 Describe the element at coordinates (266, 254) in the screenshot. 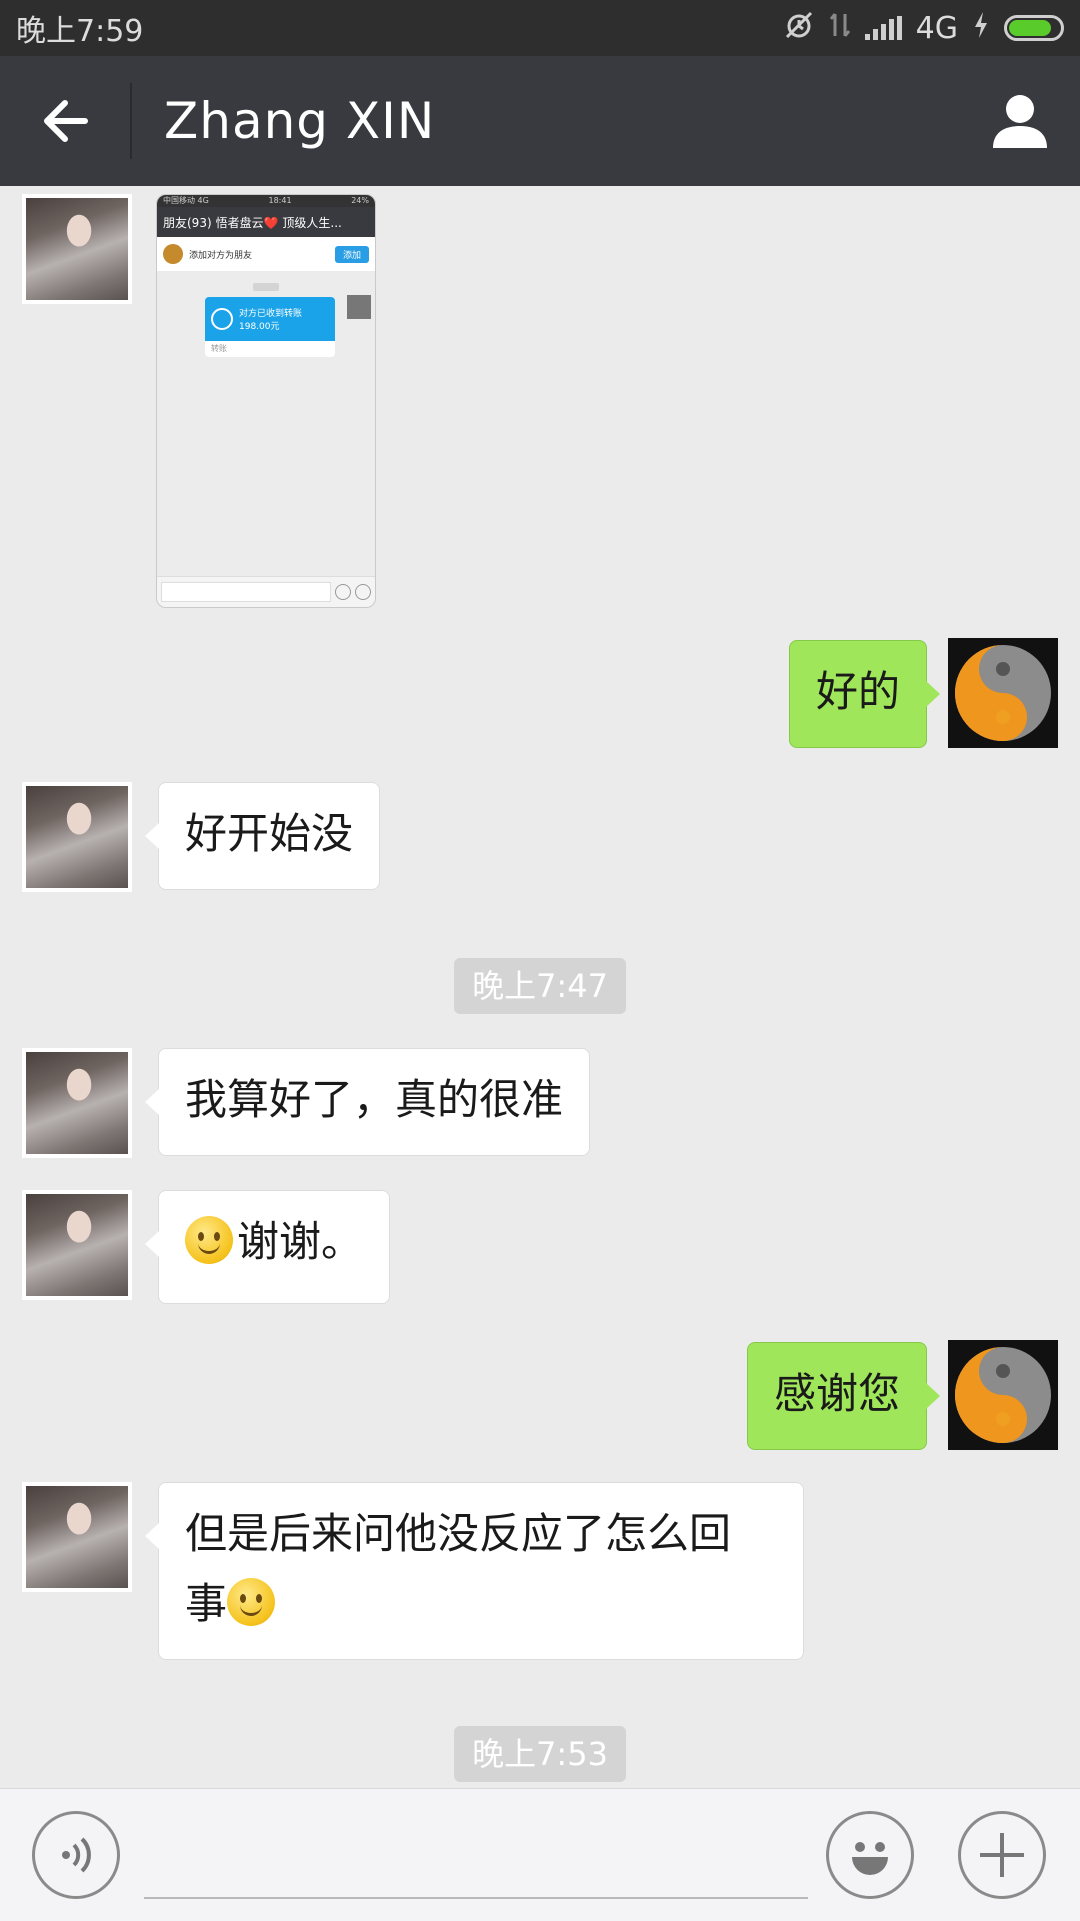

I see `thumb-add-friend: 添加对方为朋友 添加` at that location.